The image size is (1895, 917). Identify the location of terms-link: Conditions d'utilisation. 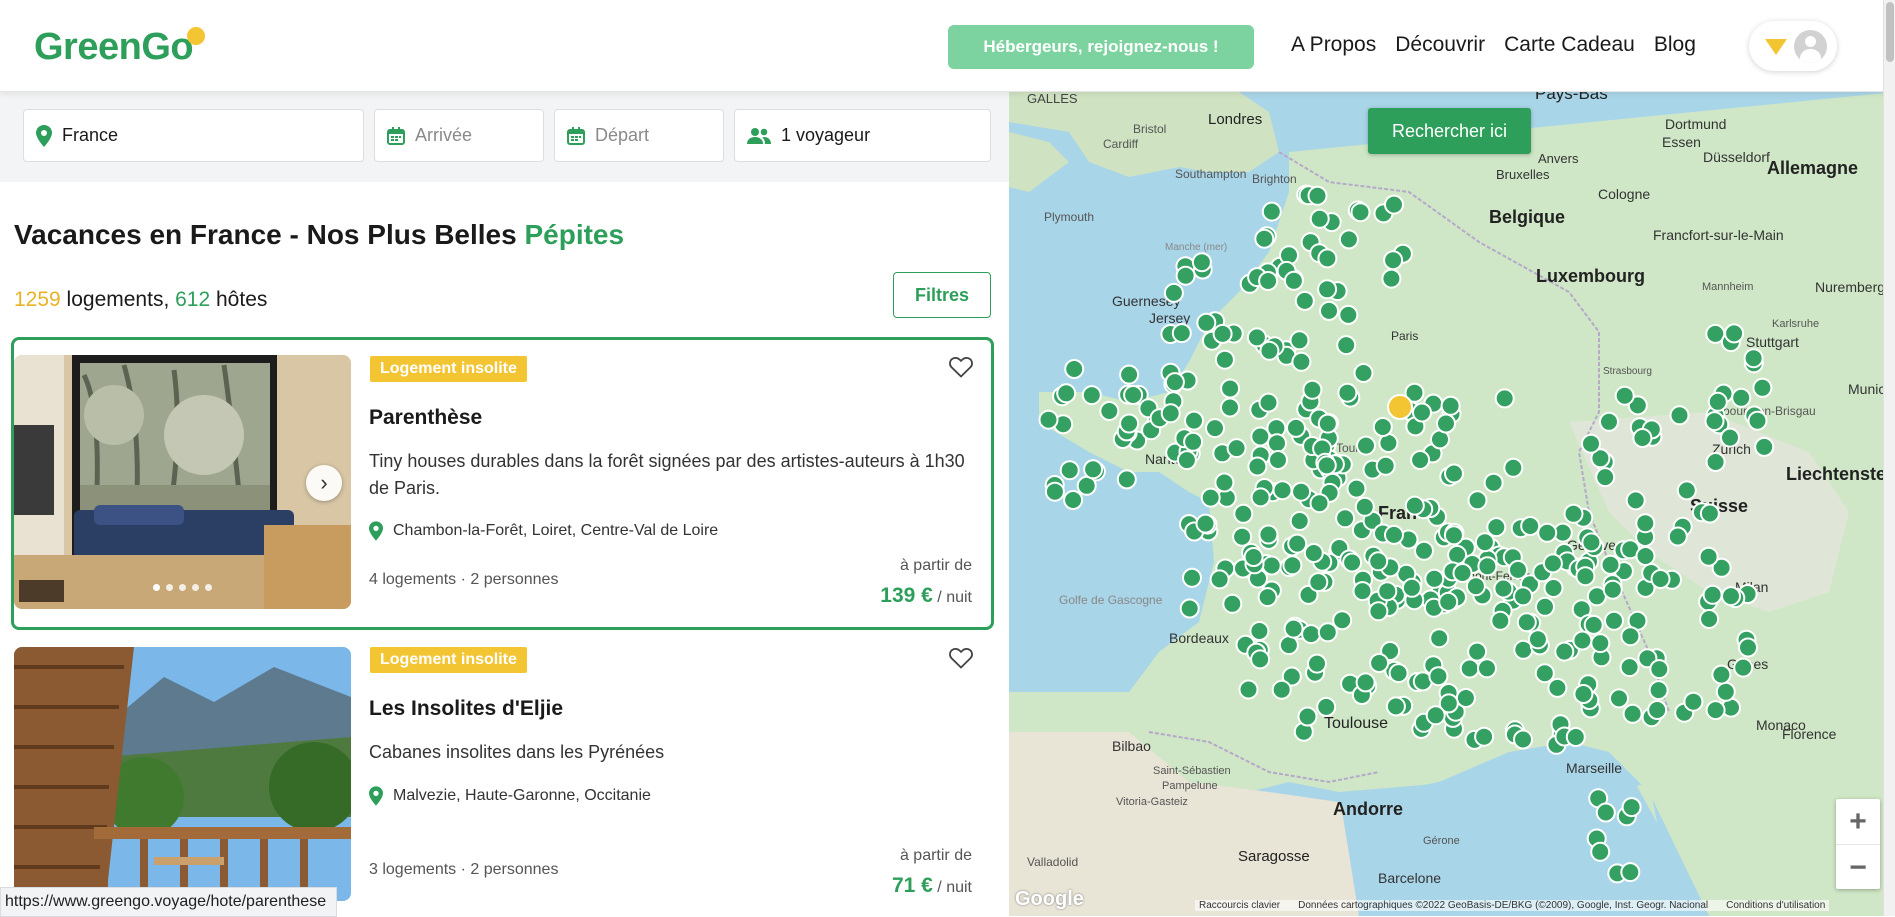
(1775, 905).